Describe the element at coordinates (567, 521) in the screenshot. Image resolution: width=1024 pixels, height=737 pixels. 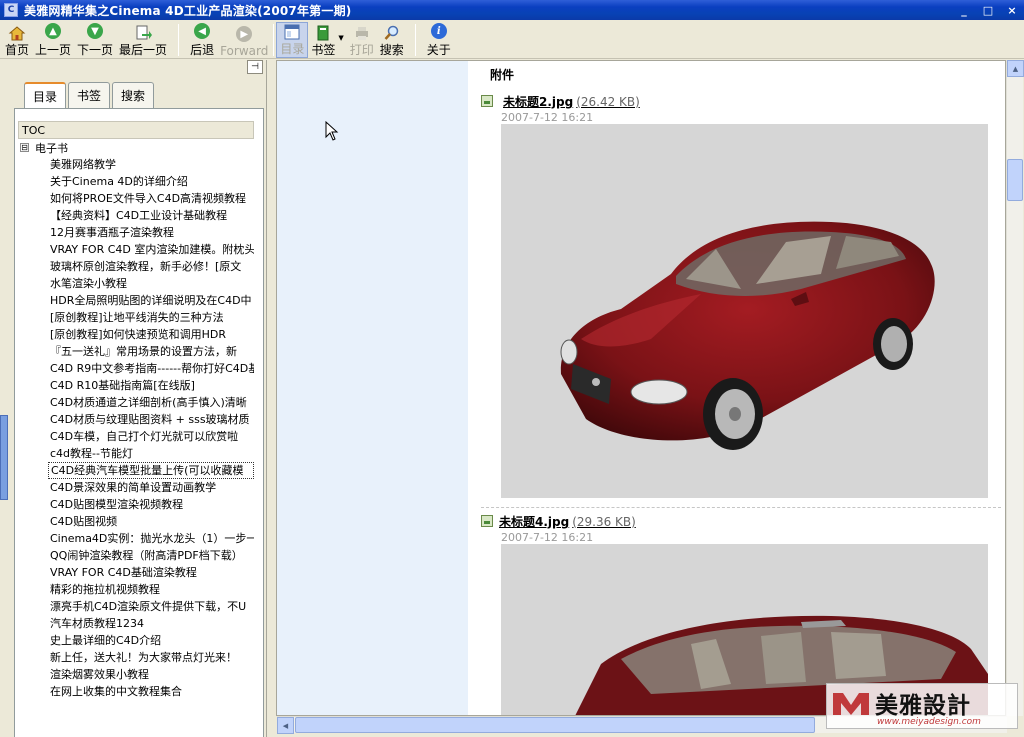
I see `attachment-link: 未标题4.jpg (29.36 KB)` at that location.